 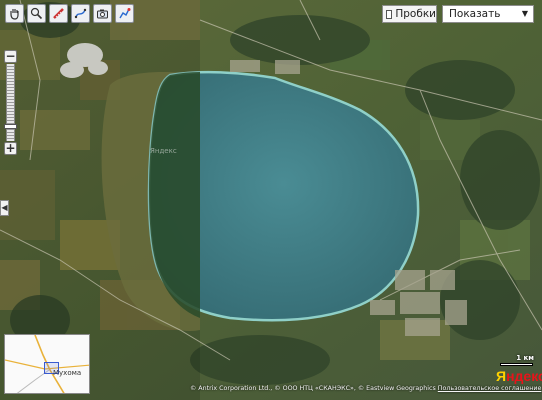 What do you see at coordinates (501, 376) in the screenshot?
I see `logo-first-letter: Я` at bounding box center [501, 376].